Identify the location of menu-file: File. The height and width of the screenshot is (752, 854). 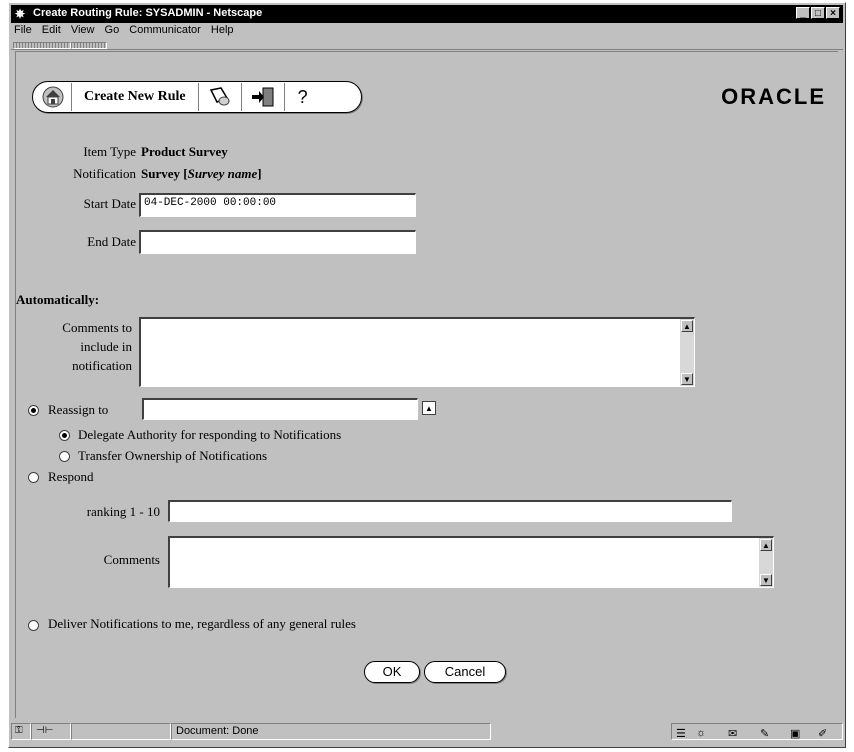
(23, 30).